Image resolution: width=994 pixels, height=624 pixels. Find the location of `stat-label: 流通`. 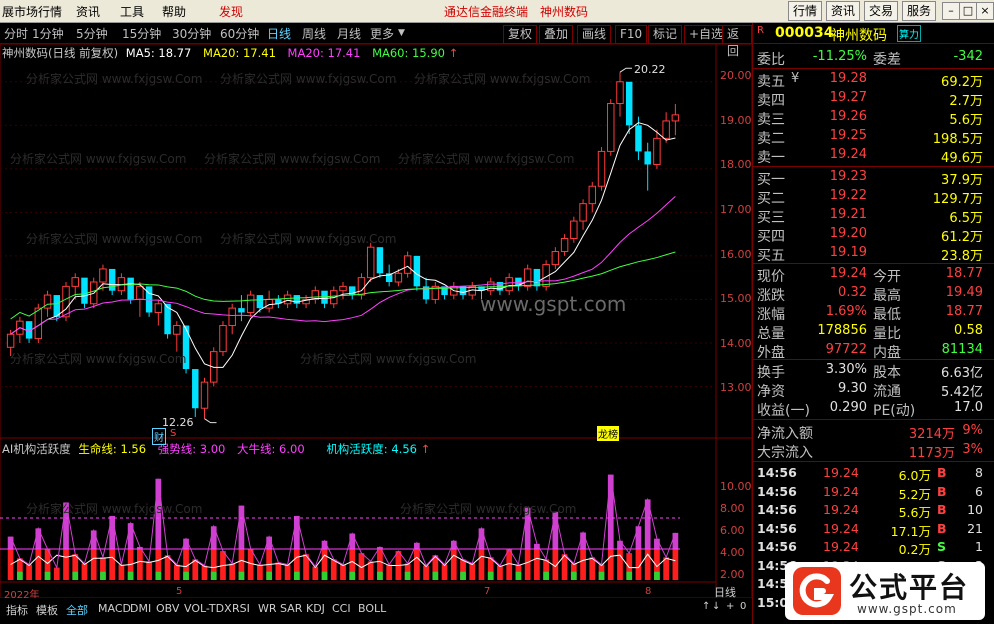

stat-label: 流通 is located at coordinates (887, 392).